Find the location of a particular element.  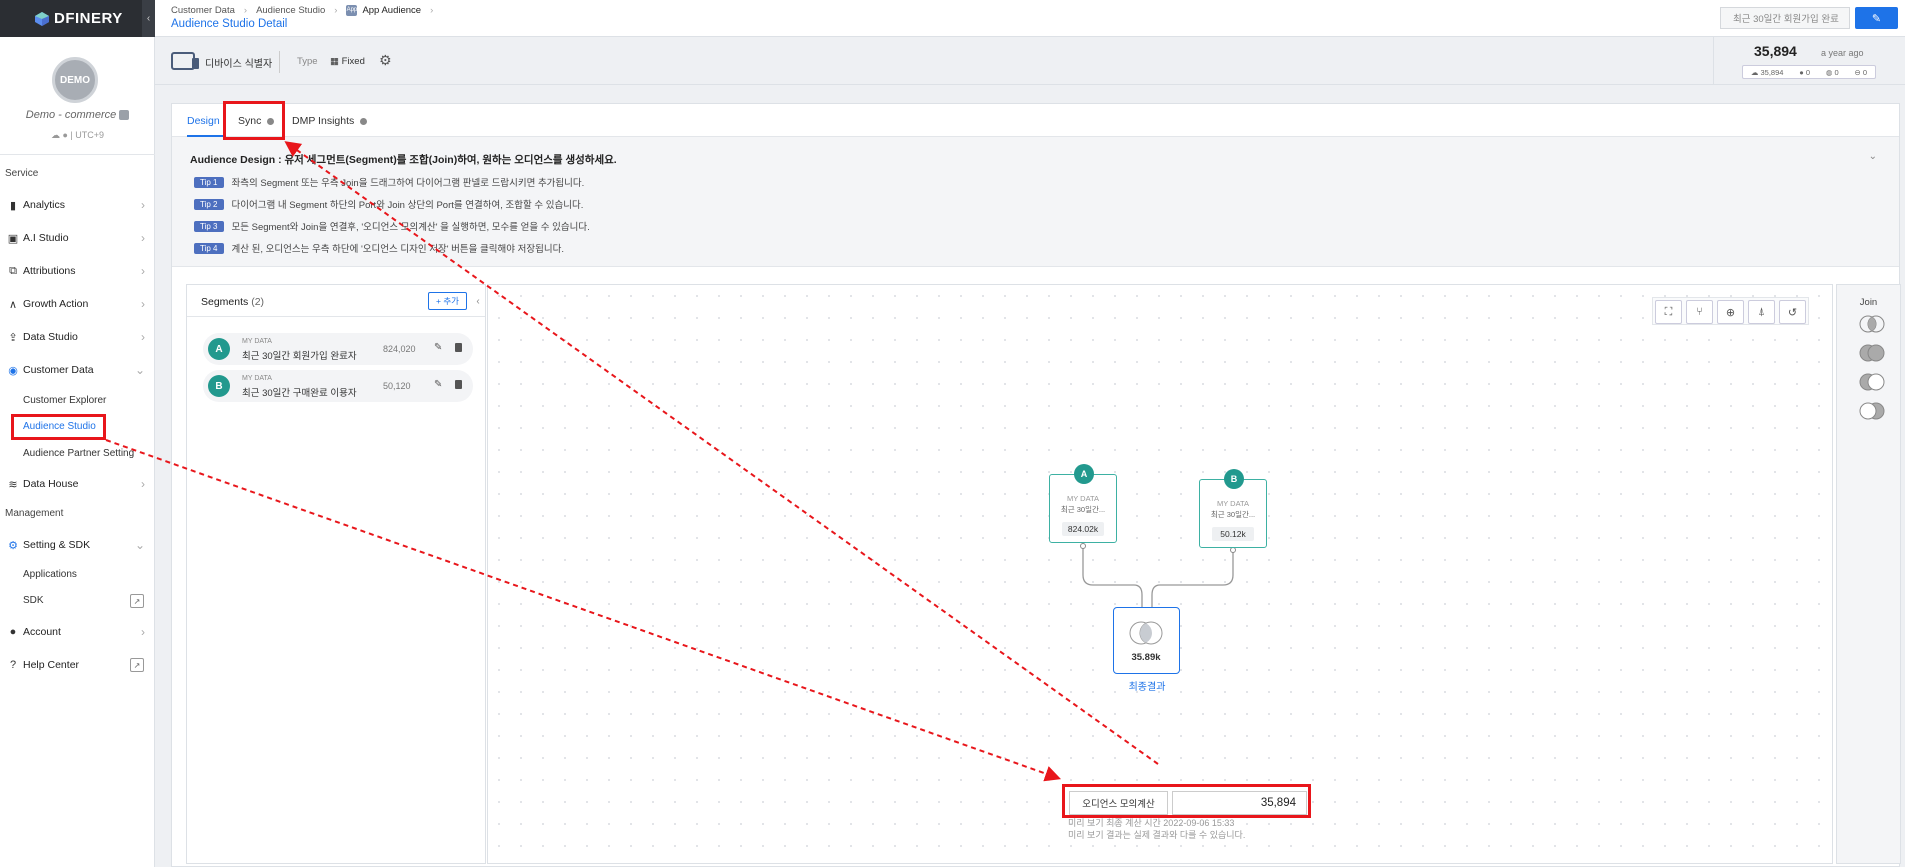

intersection-join-icon is located at coordinates (1146, 633).